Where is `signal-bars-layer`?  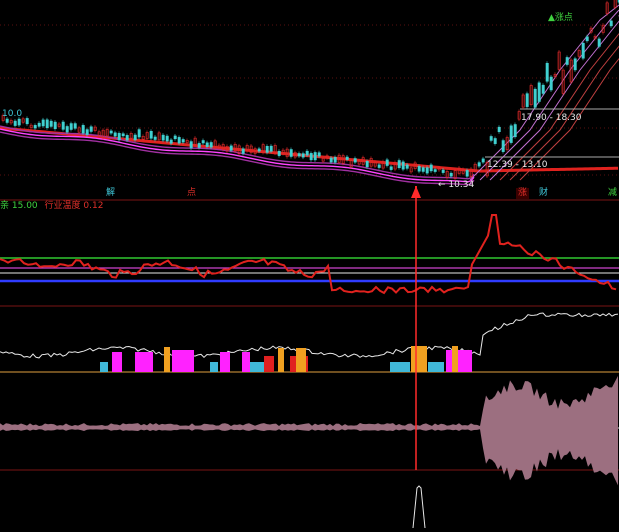 signal-bars-layer is located at coordinates (309, 342).